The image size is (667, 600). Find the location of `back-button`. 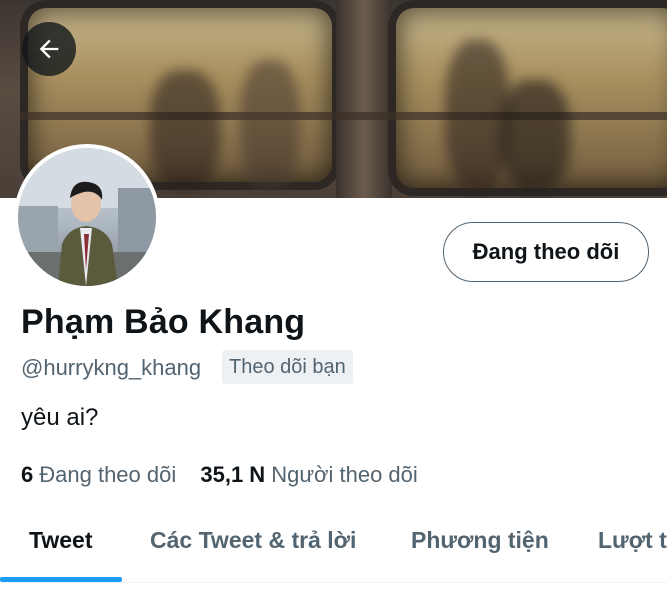

back-button is located at coordinates (49, 49).